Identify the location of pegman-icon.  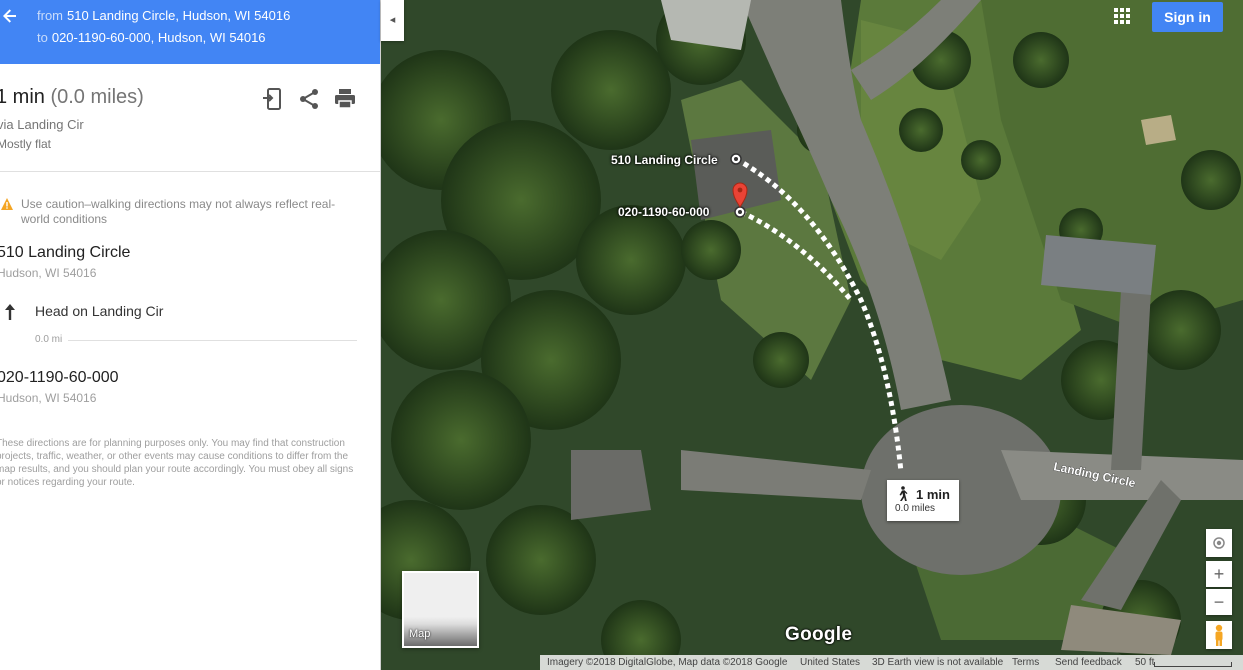
(1219, 635).